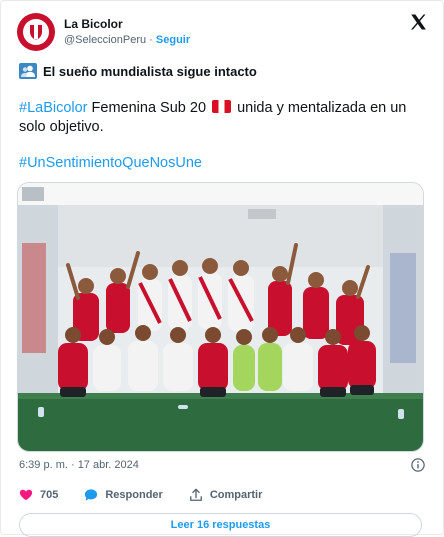 This screenshot has width=444, height=537. Describe the element at coordinates (222, 32) in the screenshot. I see `tweet-header: La Bicolor @SeleccionPeru · Seguir` at that location.